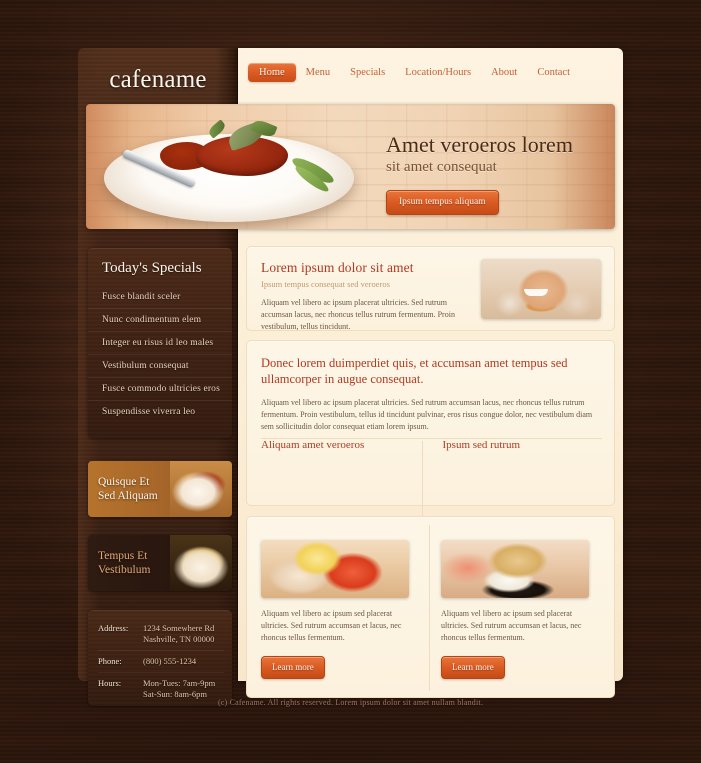 This screenshot has width=701, height=763. I want to click on learn-more-button-right: Learn more, so click(473, 667).